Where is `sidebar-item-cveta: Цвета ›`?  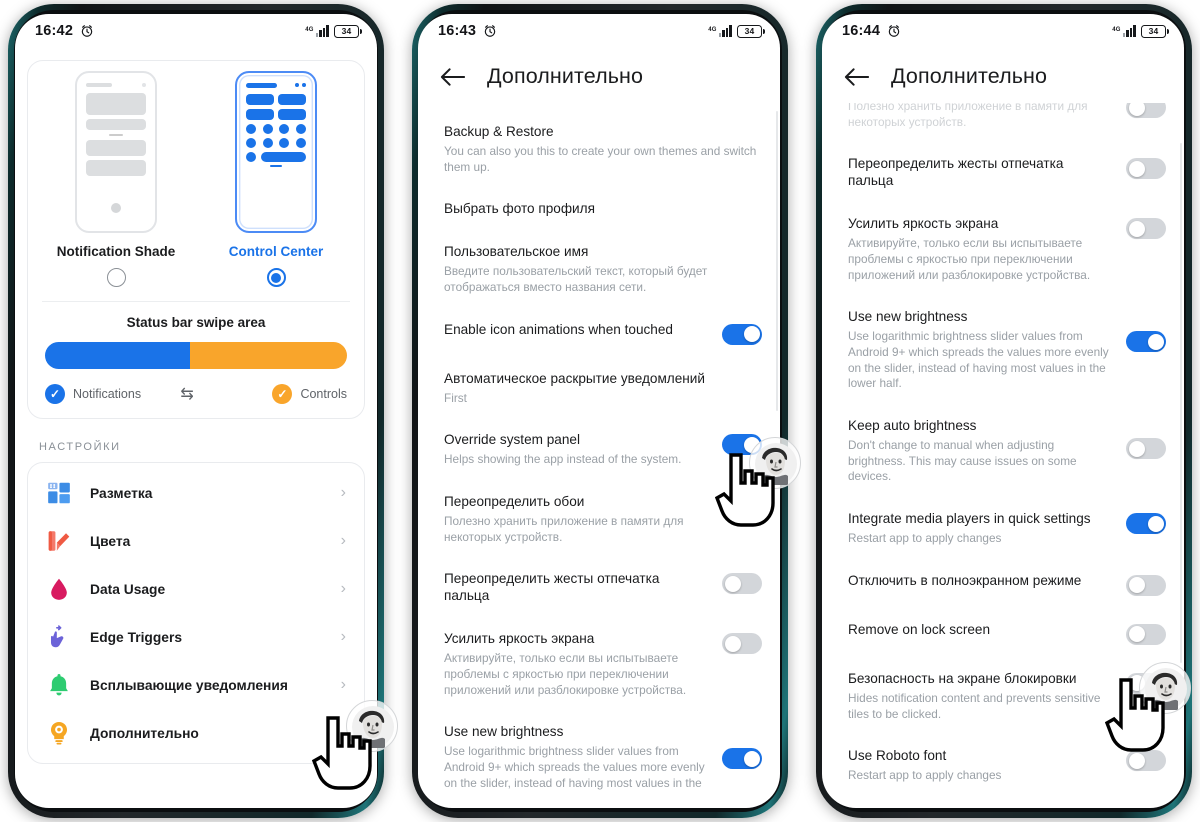 sidebar-item-cveta: Цвета › is located at coordinates (196, 541).